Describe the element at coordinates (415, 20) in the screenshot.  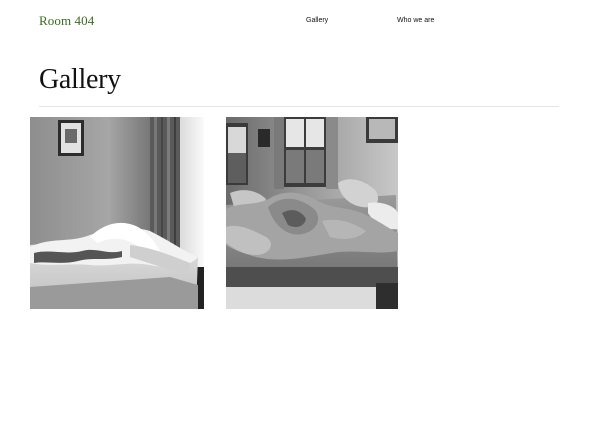
I see `nav-who-we-are-link: Who we are` at that location.